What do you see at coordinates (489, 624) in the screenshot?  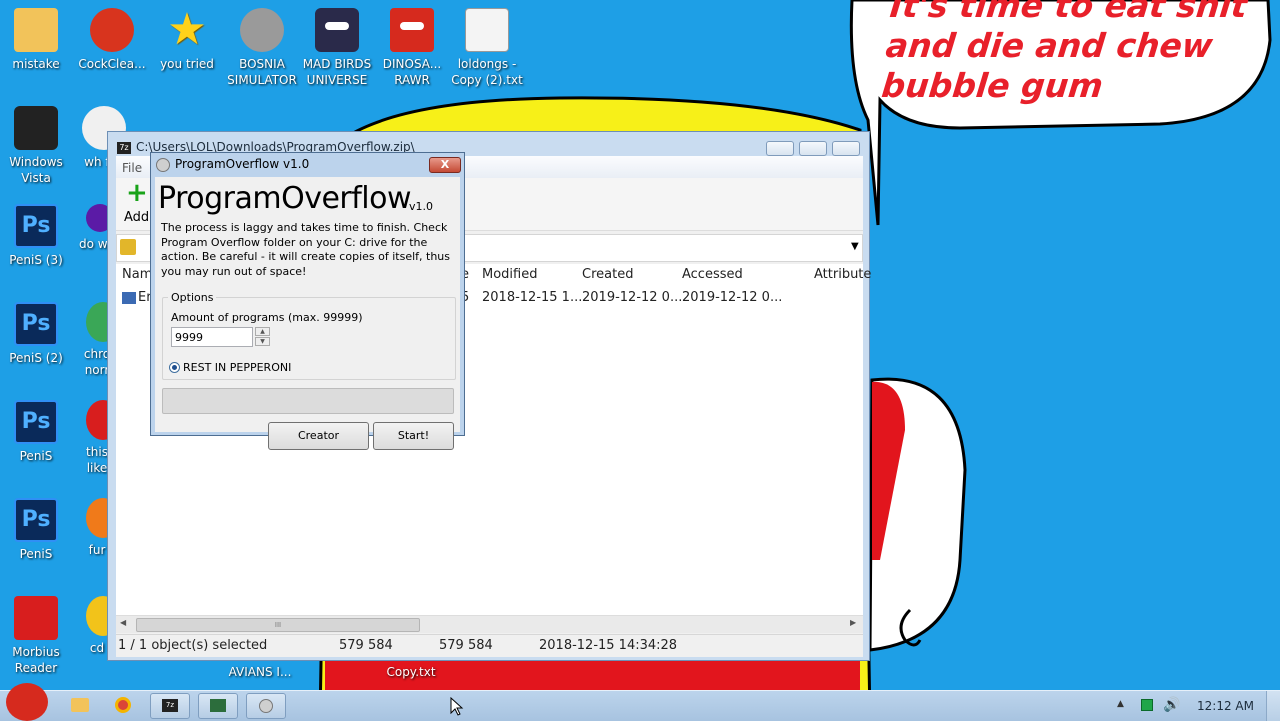 I see `horizontal-scrollbar: ◀ III ▶` at bounding box center [489, 624].